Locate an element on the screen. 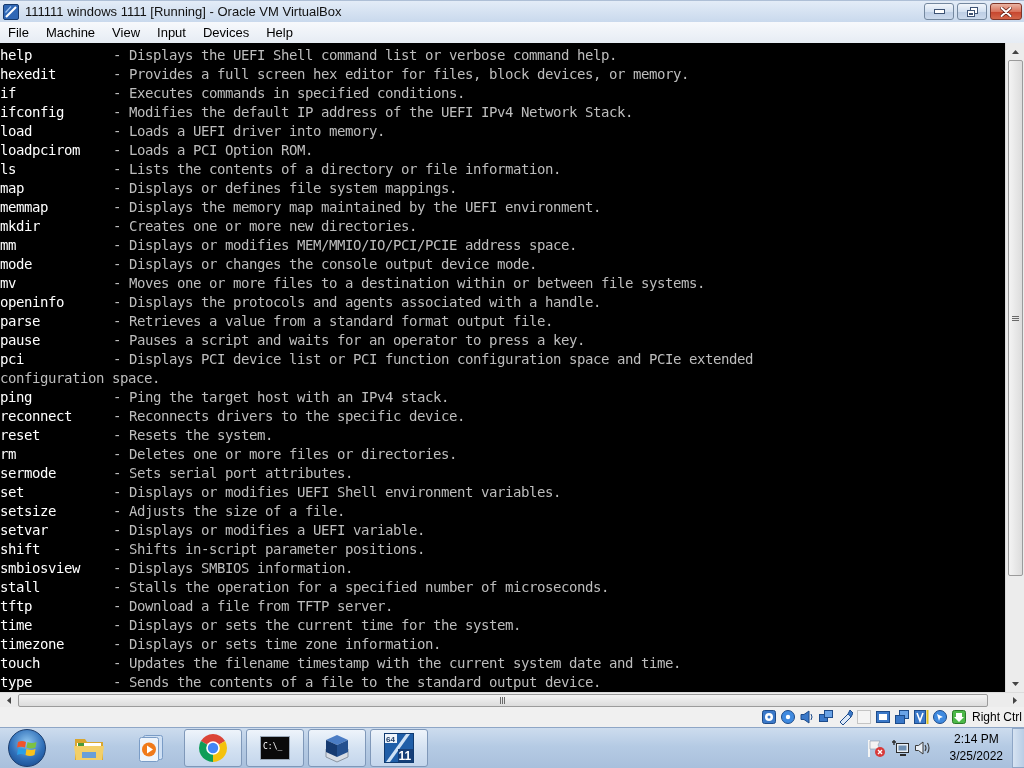  command-name: mm is located at coordinates (8, 245).